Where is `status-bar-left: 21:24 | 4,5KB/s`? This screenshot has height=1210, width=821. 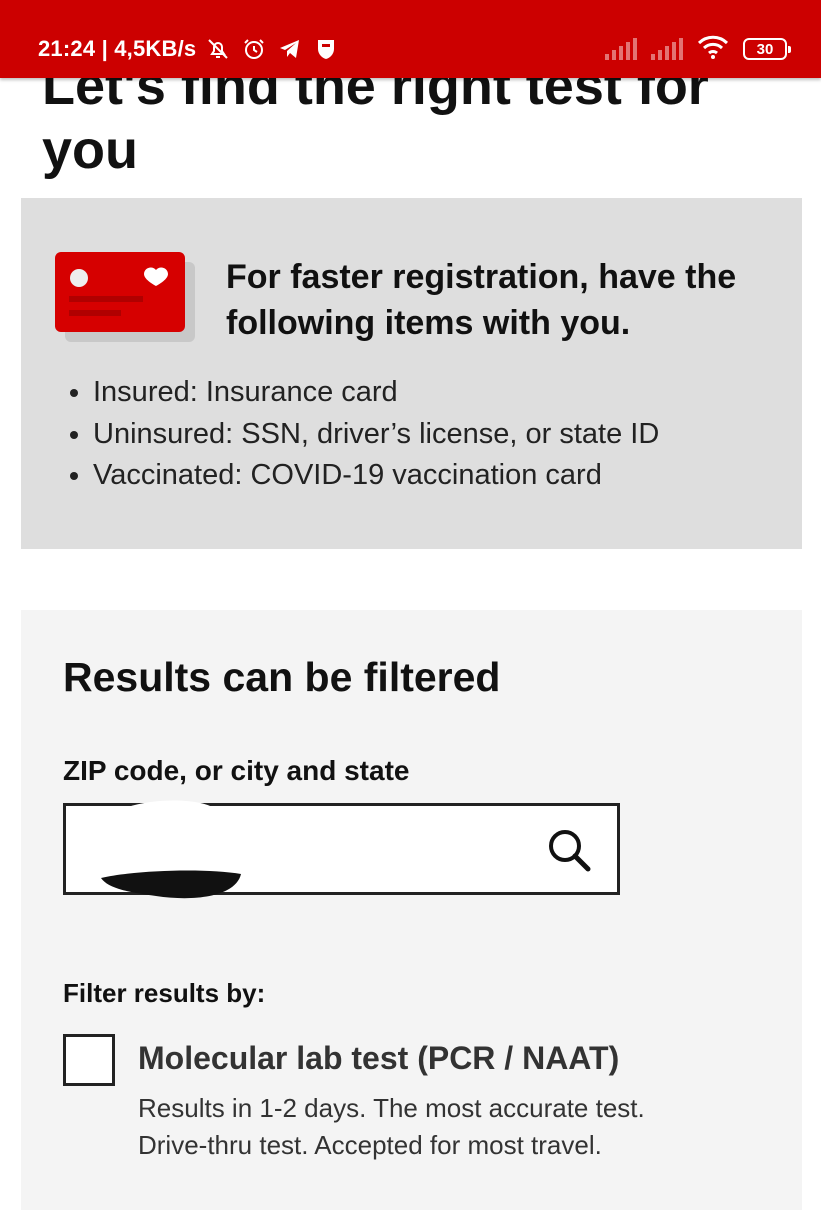 status-bar-left: 21:24 | 4,5KB/s is located at coordinates (189, 49).